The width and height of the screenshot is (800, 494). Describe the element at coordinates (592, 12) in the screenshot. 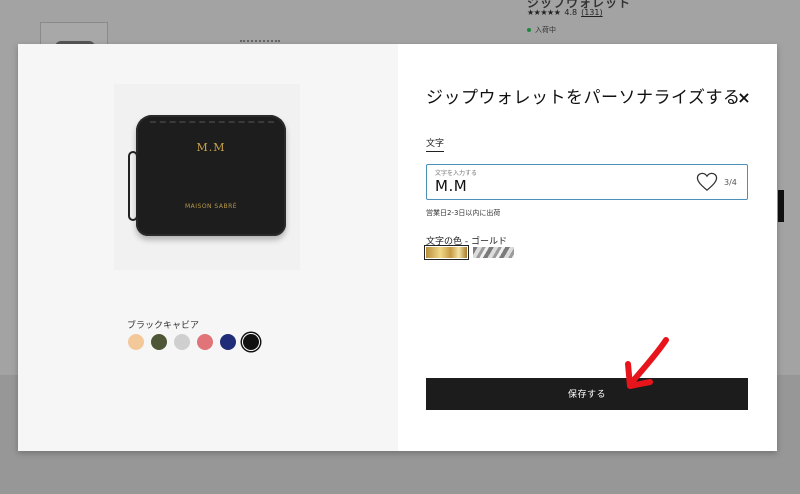

I see `review-count-link: (131)` at that location.